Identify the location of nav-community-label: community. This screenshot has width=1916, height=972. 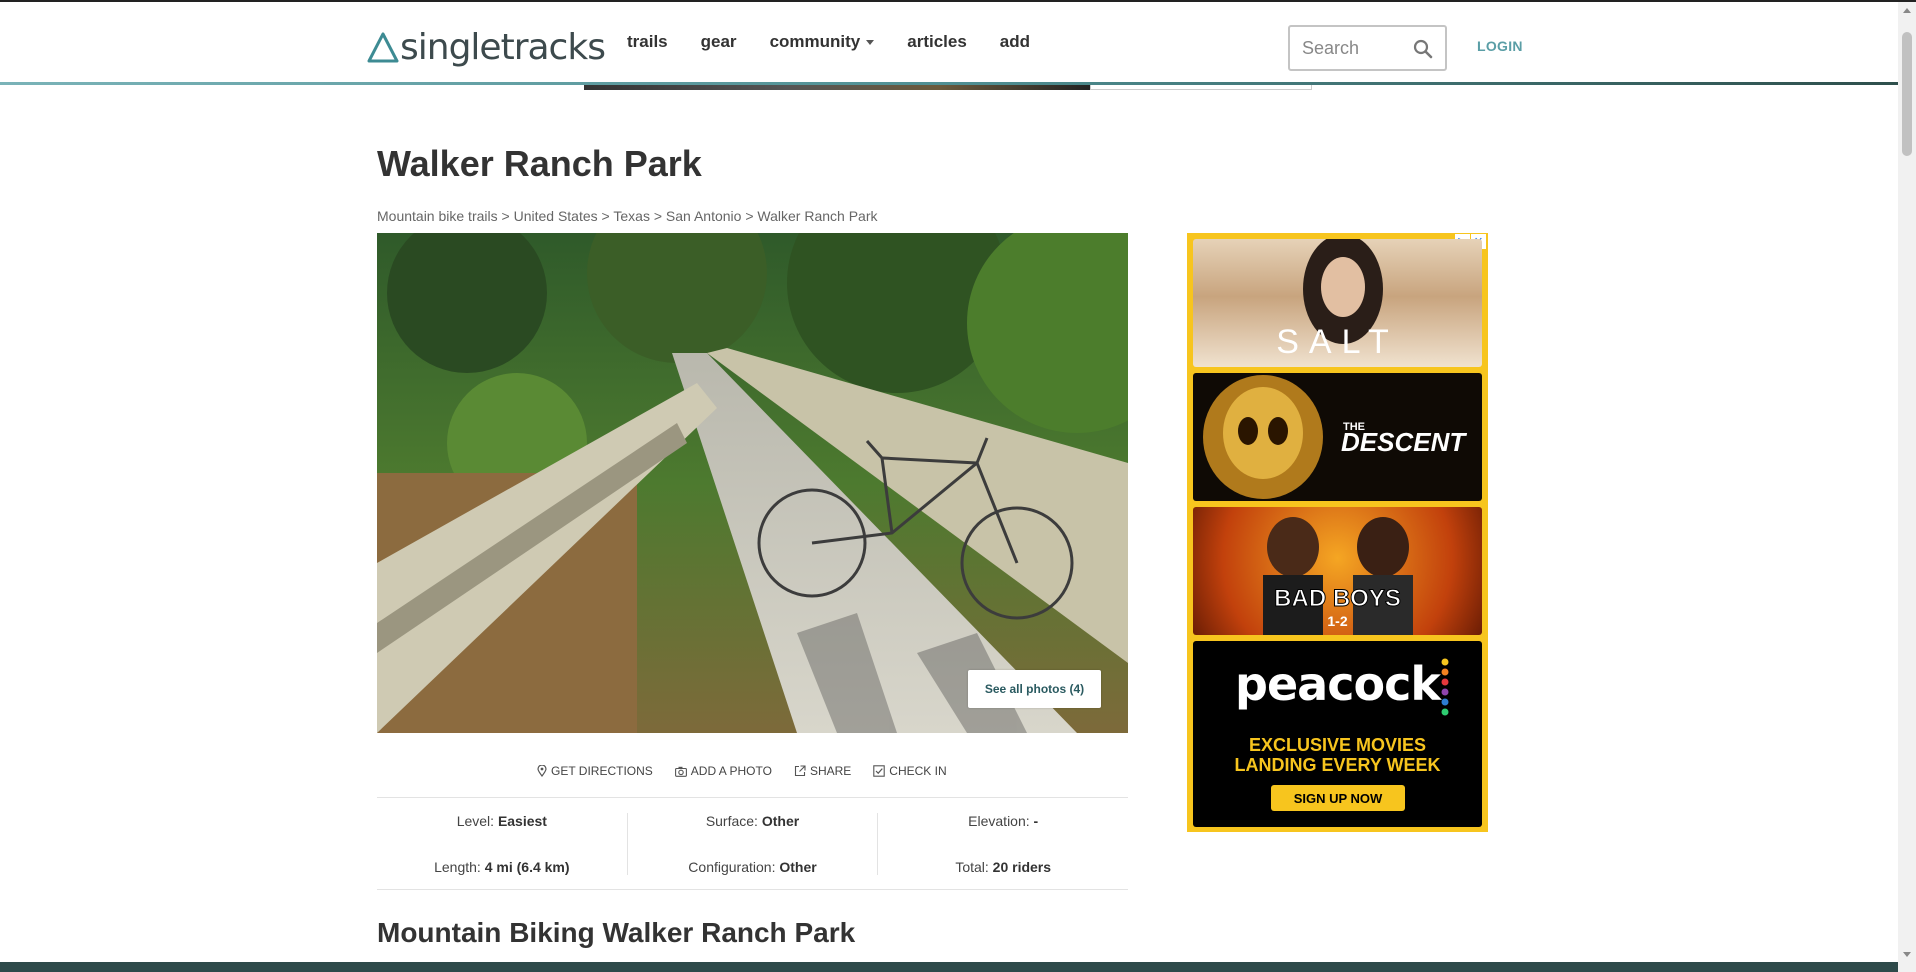
(815, 41).